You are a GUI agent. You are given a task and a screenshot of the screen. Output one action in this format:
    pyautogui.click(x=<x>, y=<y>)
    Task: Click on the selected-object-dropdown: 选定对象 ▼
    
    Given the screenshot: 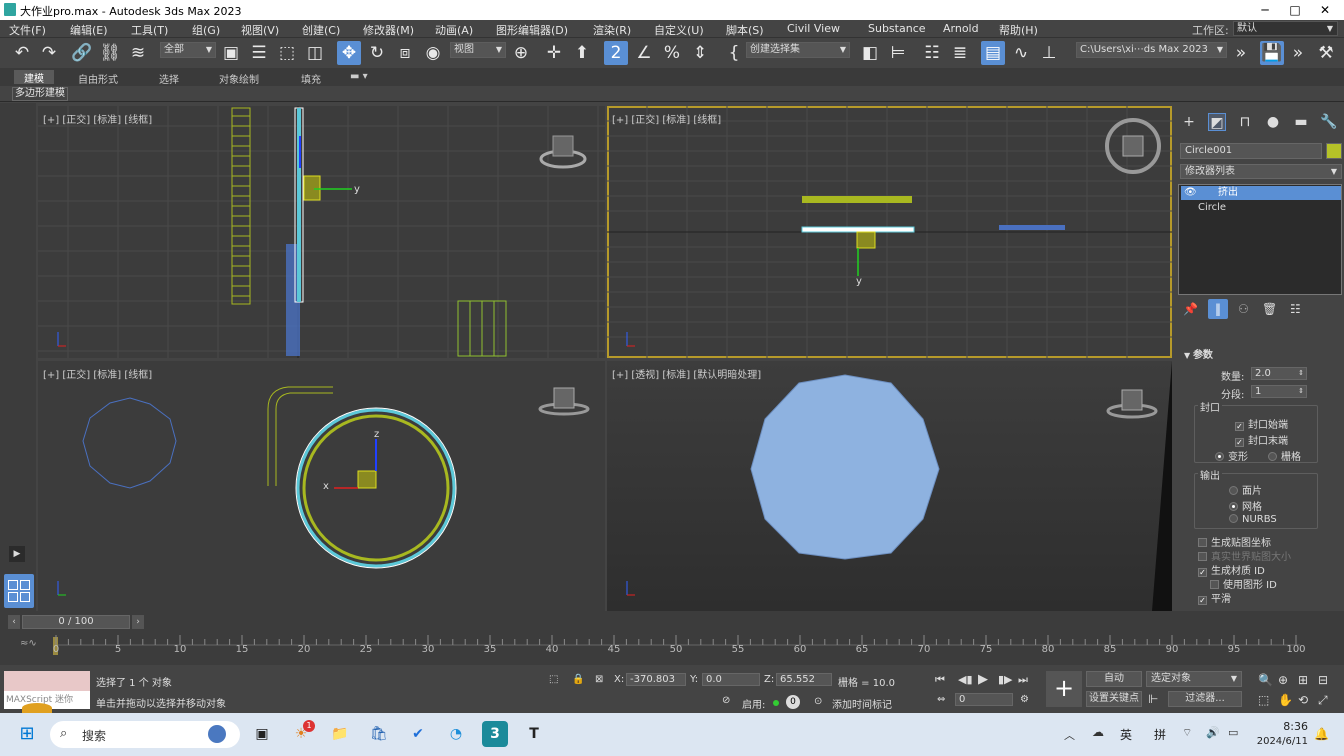 What is the action you would take?
    pyautogui.click(x=1194, y=679)
    